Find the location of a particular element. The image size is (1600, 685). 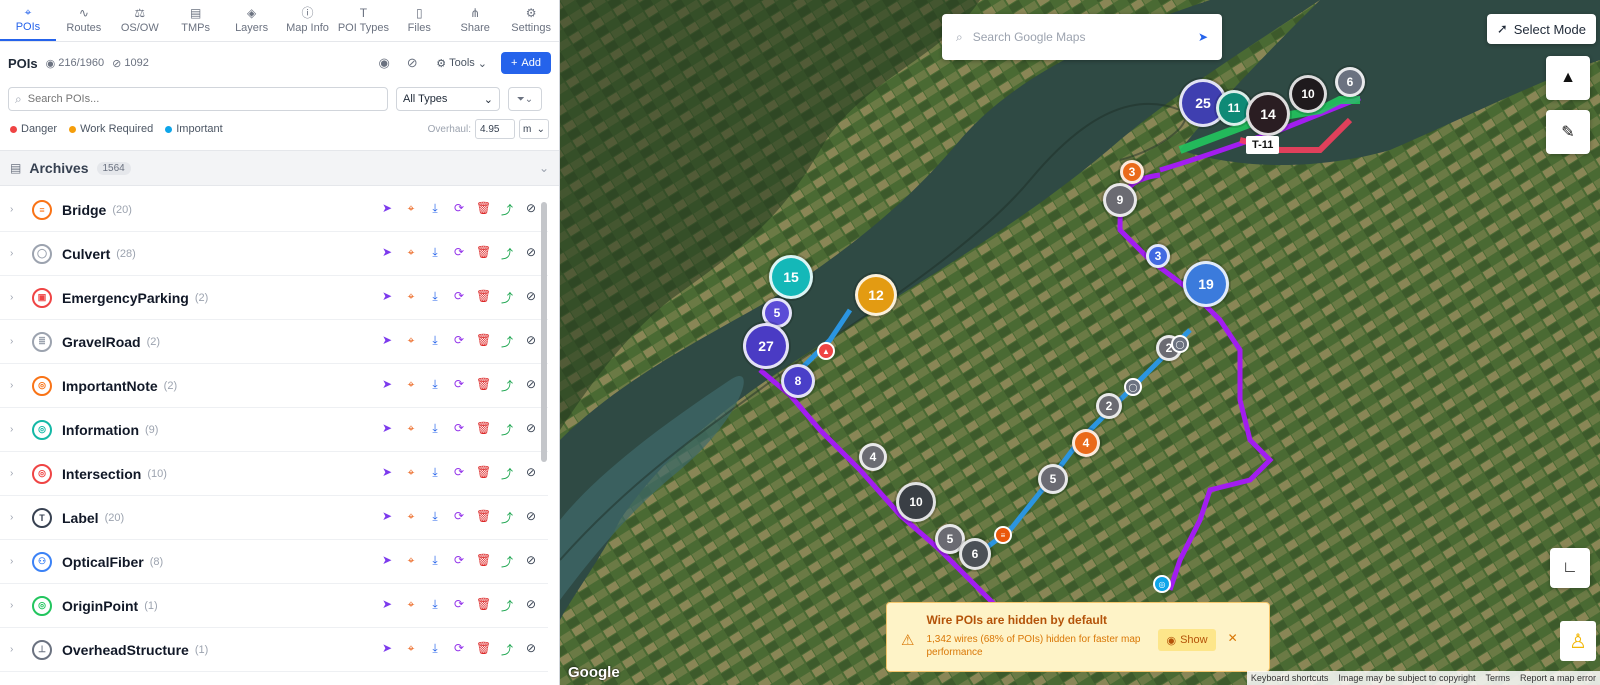

poi-search-input is located at coordinates (204, 99).